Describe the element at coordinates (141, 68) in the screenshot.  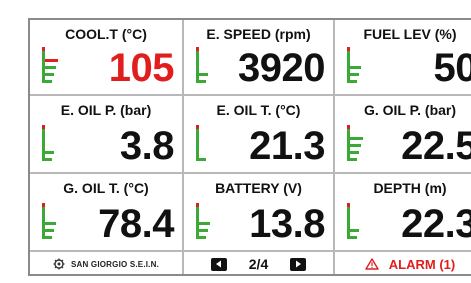
I see `gauge-value: 105` at that location.